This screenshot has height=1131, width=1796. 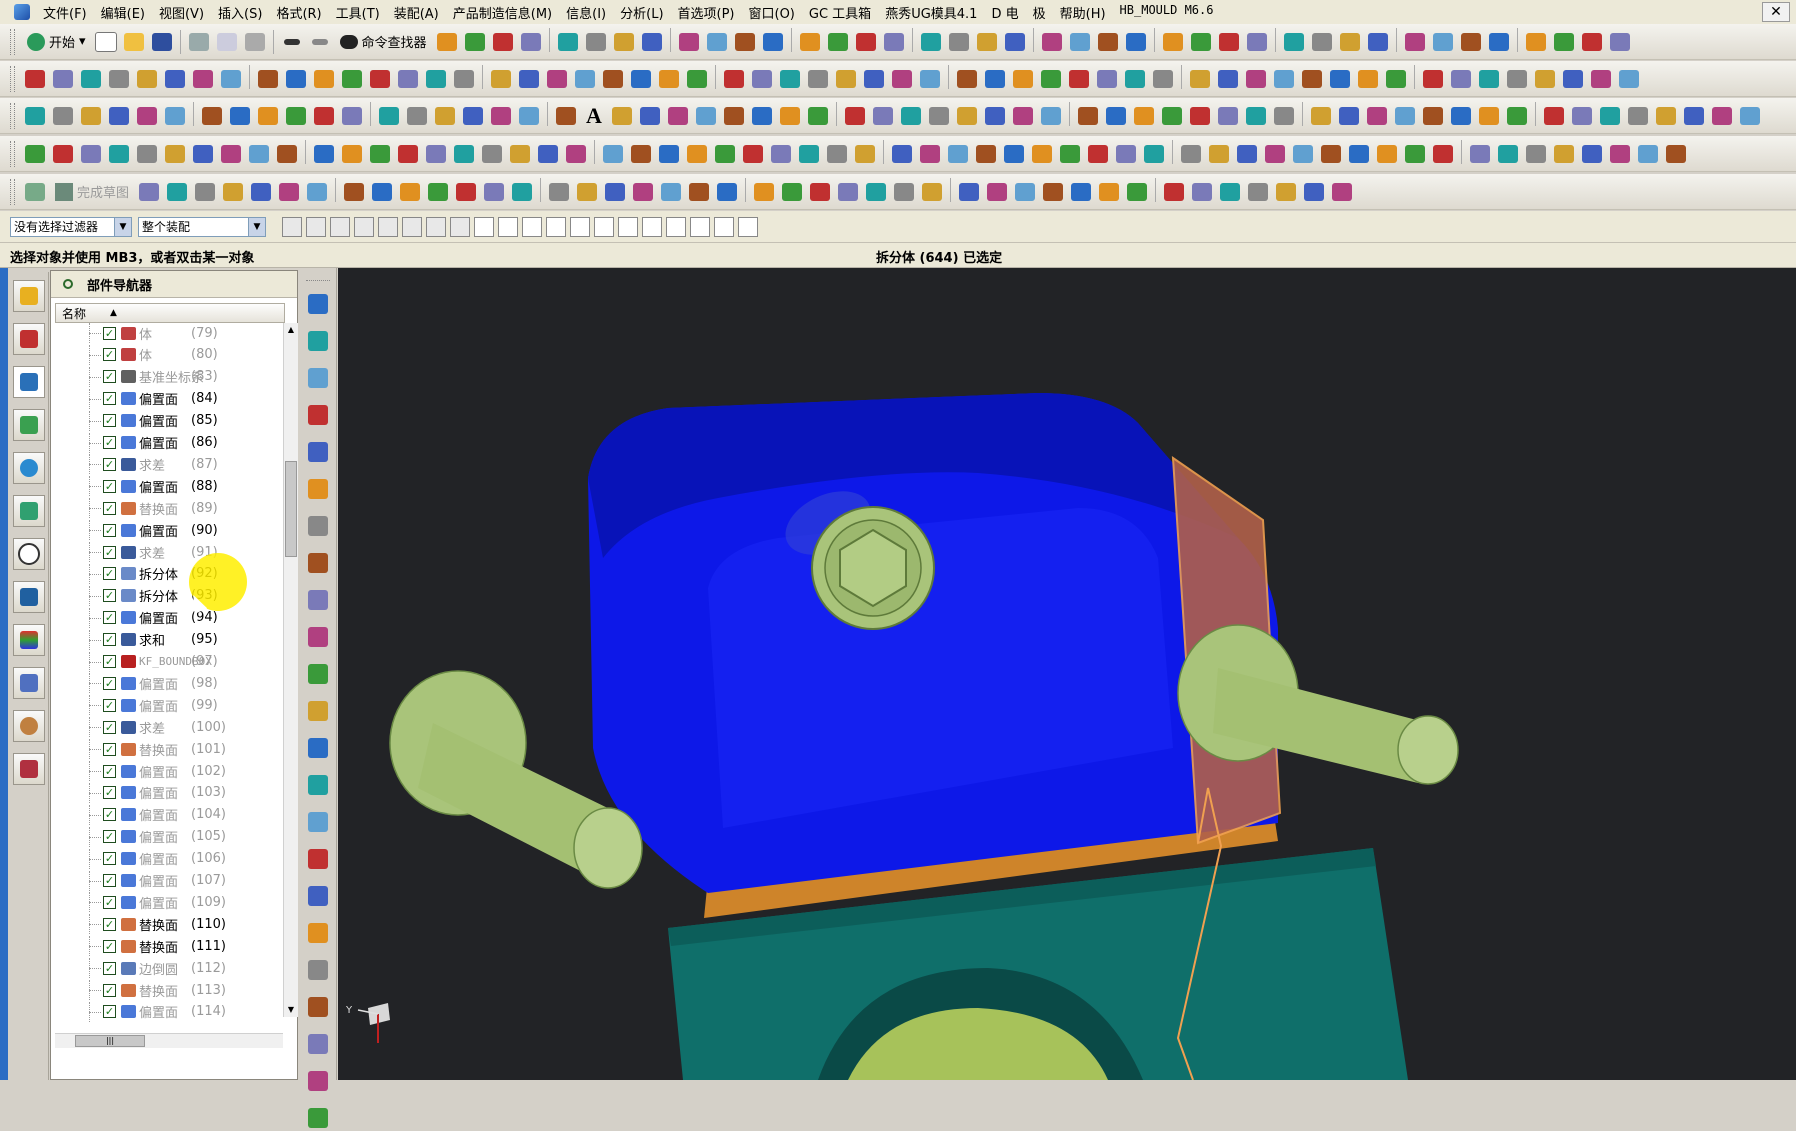 I want to click on text-tool-button: A, so click(x=594, y=116).